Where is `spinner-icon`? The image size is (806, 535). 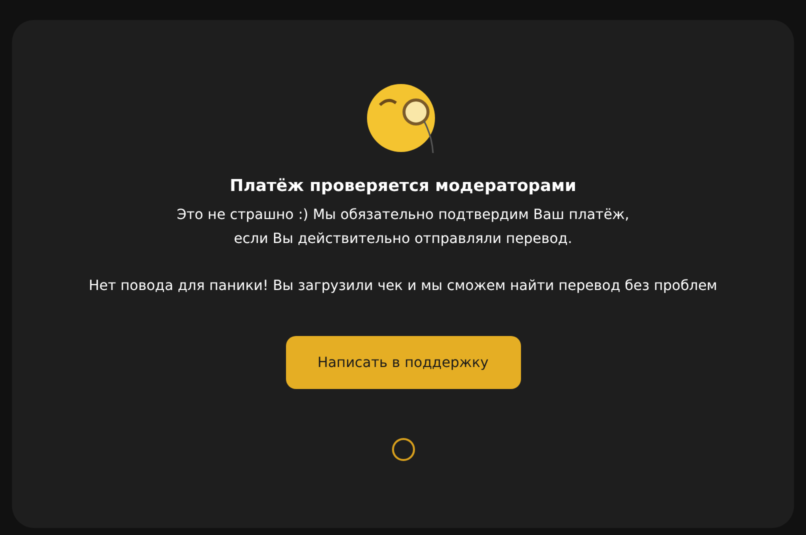
spinner-icon is located at coordinates (403, 449).